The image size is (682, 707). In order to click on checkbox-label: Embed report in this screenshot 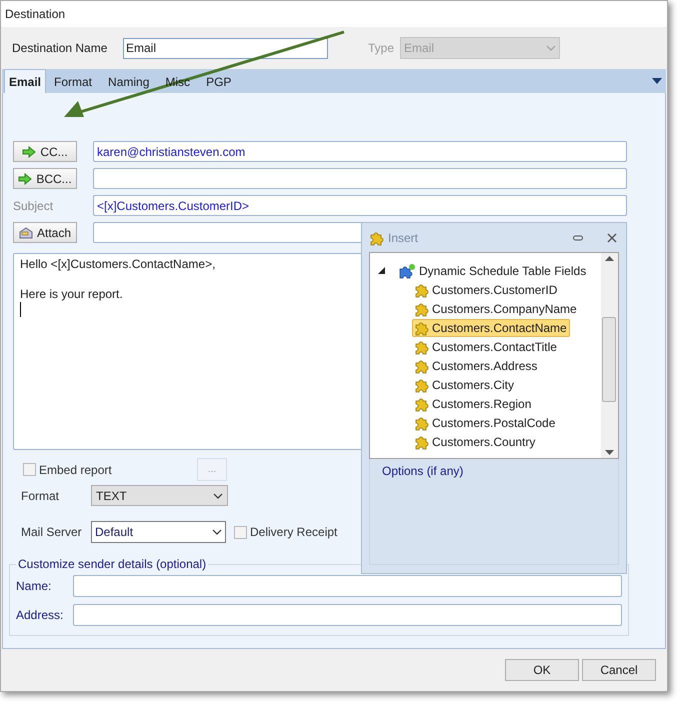, I will do `click(76, 470)`.